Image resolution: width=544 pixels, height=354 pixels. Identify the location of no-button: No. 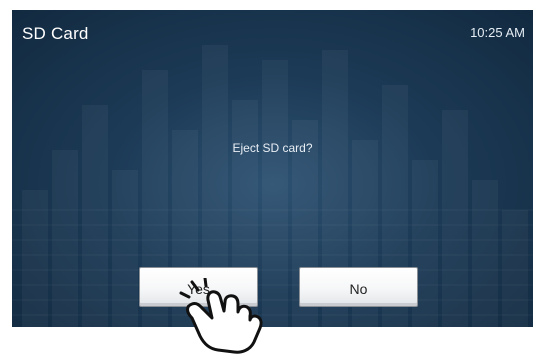
(358, 287).